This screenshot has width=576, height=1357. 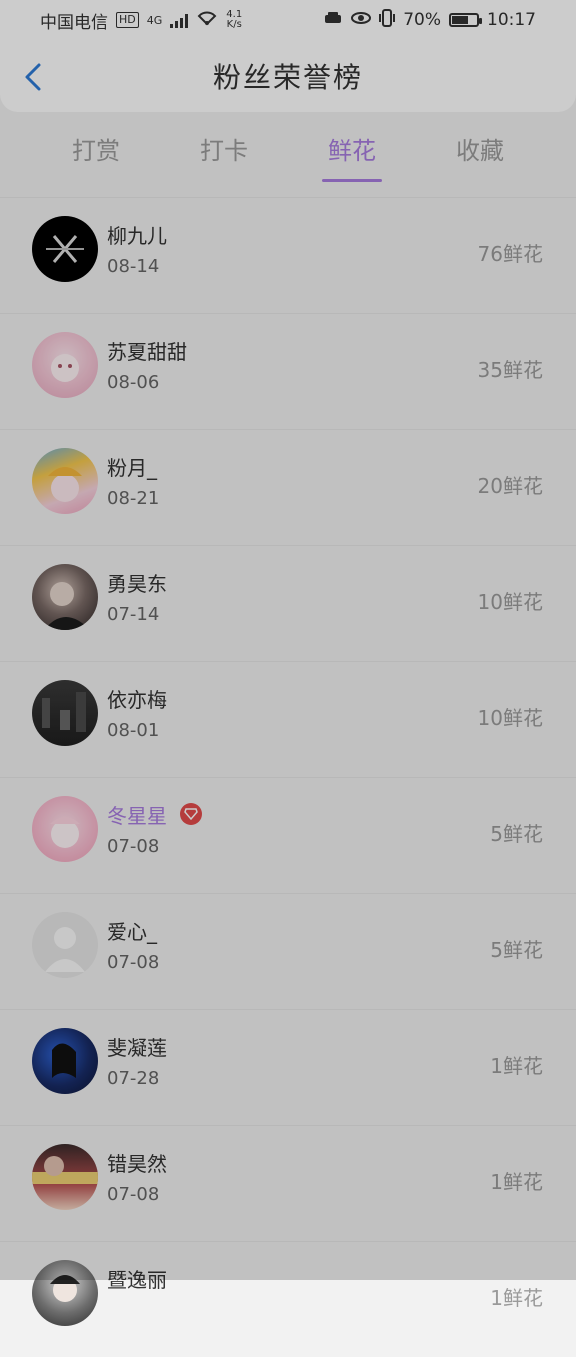 I want to click on signal-icon, so click(x=179, y=20).